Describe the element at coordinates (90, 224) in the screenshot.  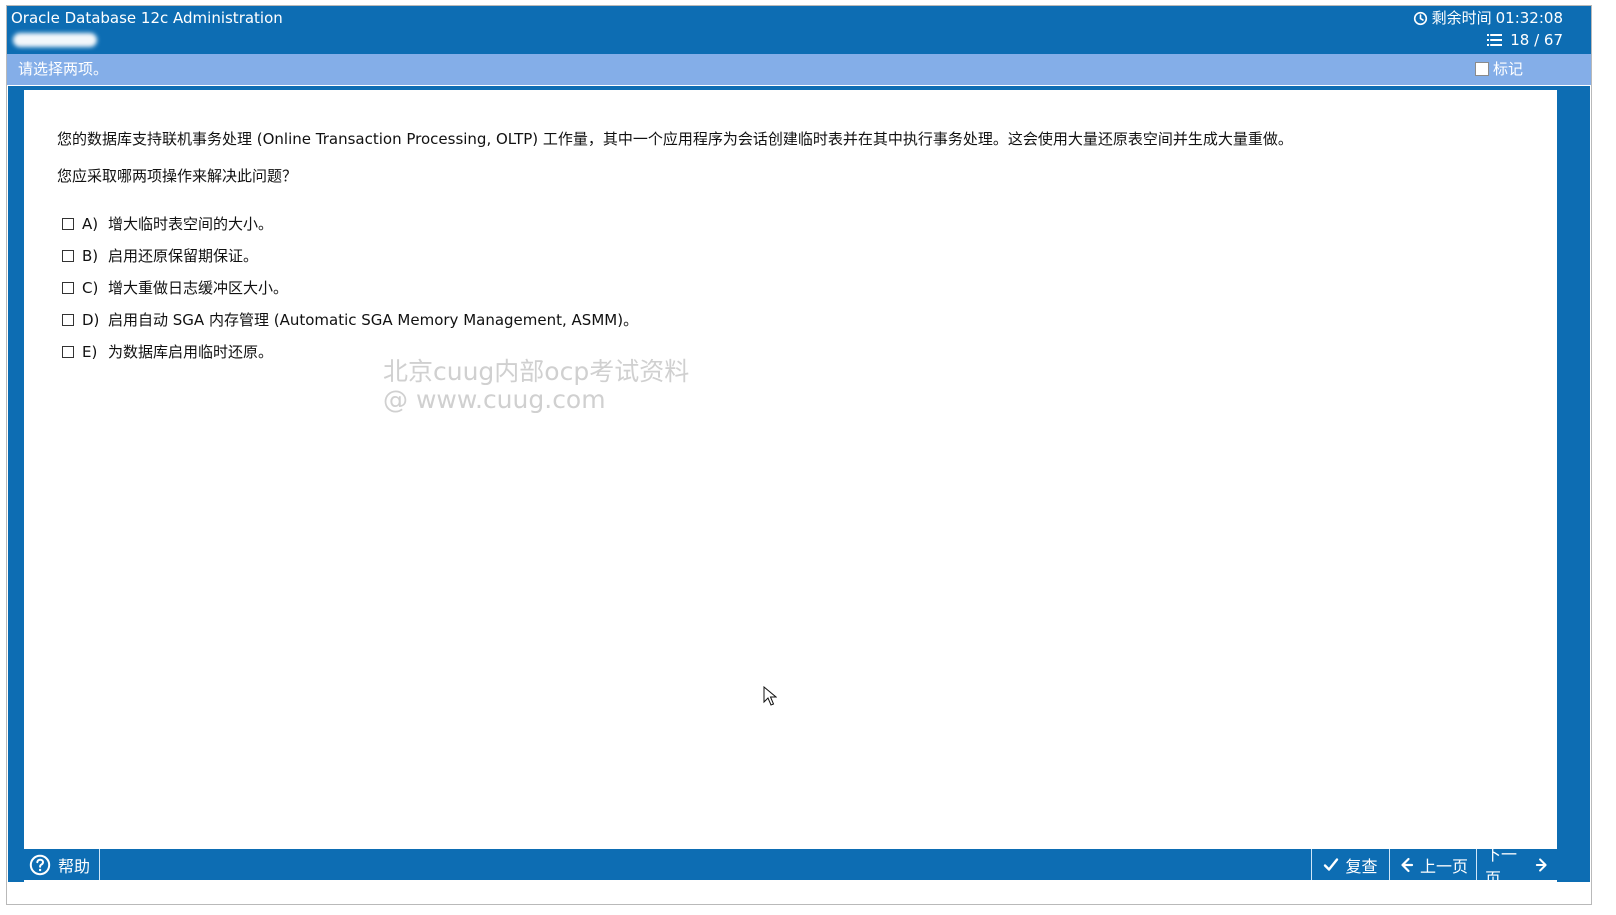
I see `option-a-label: A)` at that location.